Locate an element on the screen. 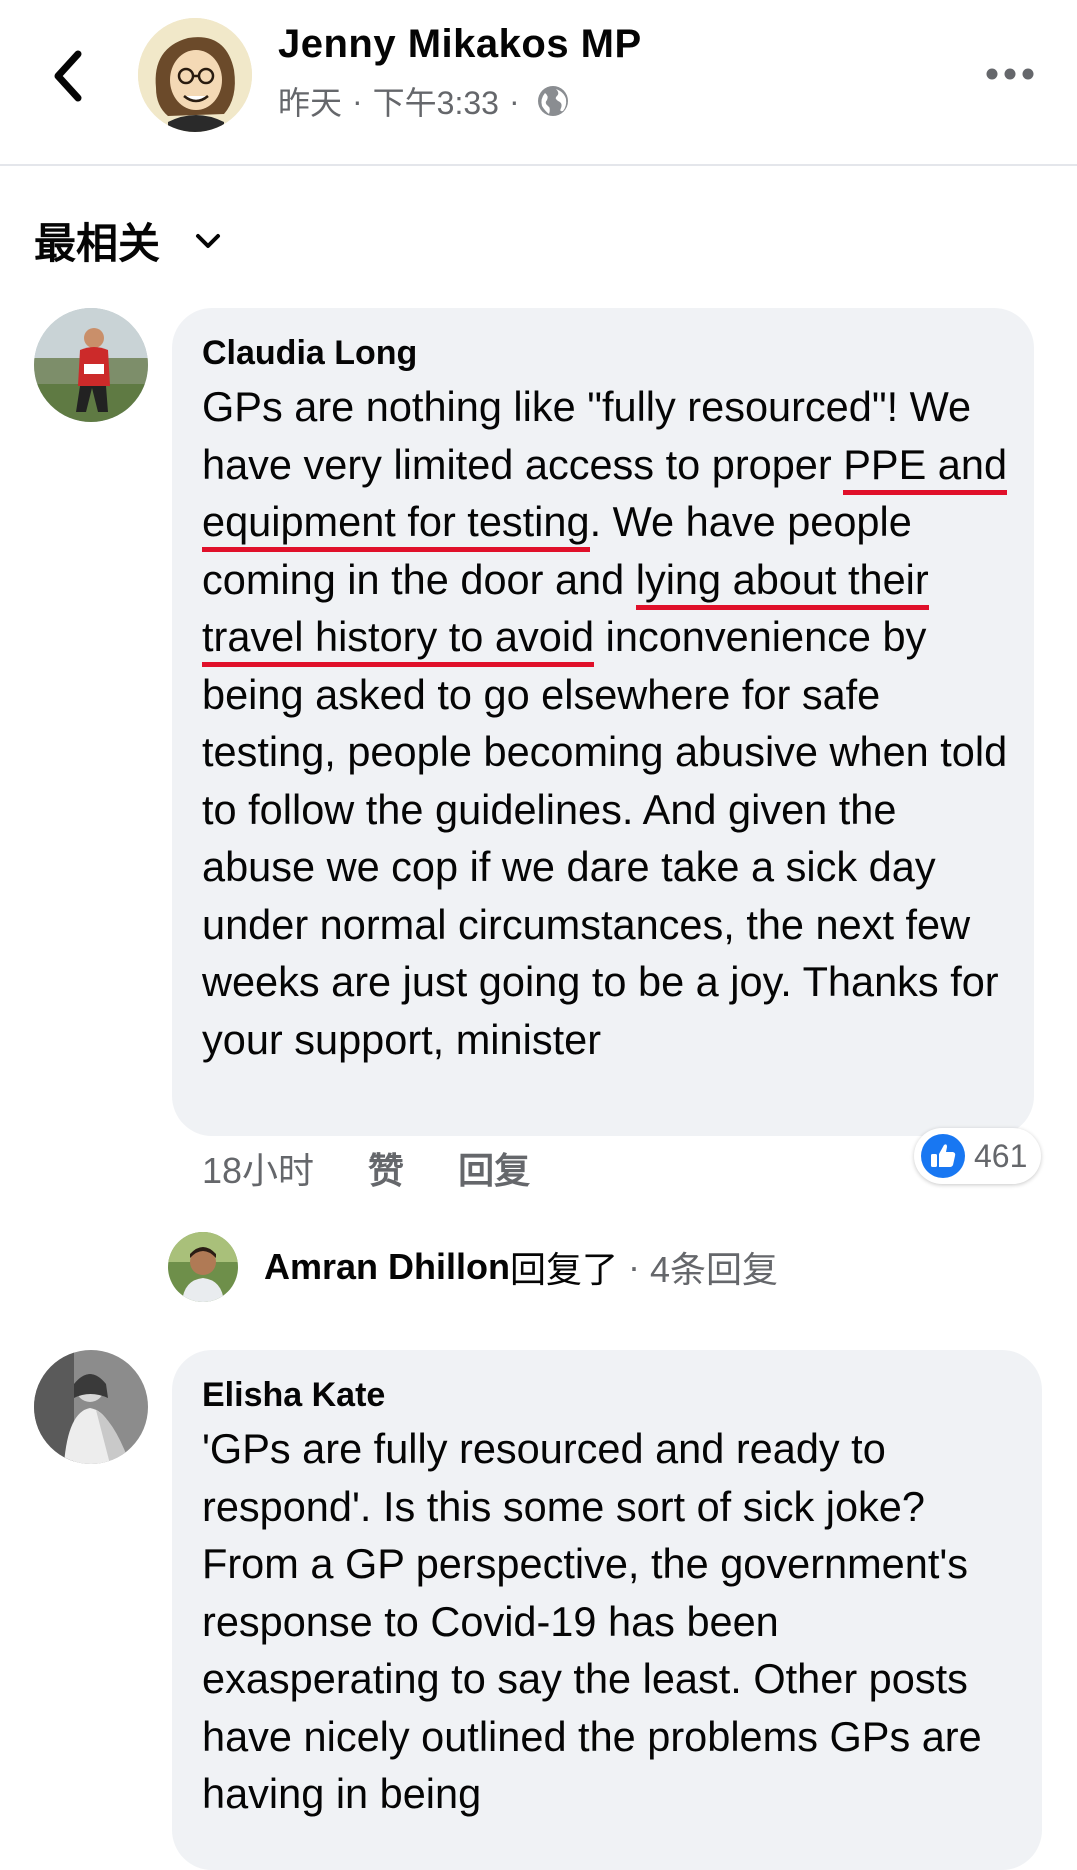 The height and width of the screenshot is (1870, 1077). chevron-left-icon is located at coordinates (68, 76).